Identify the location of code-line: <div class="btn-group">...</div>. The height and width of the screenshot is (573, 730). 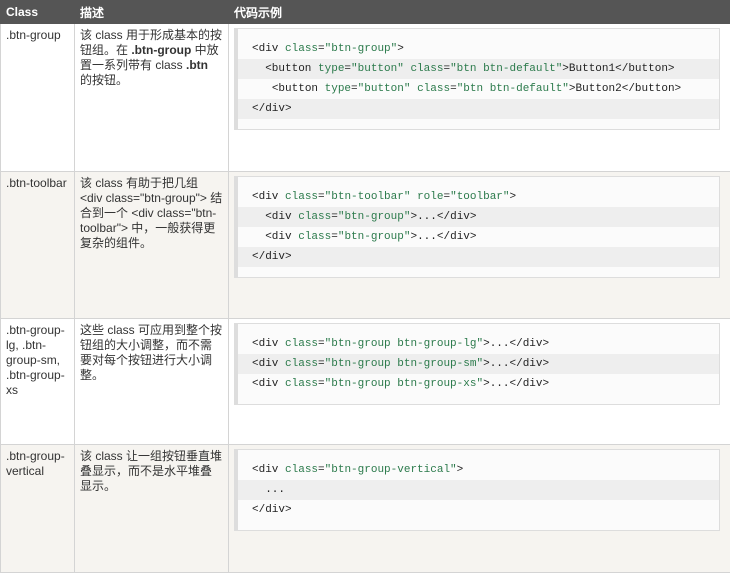
(478, 217).